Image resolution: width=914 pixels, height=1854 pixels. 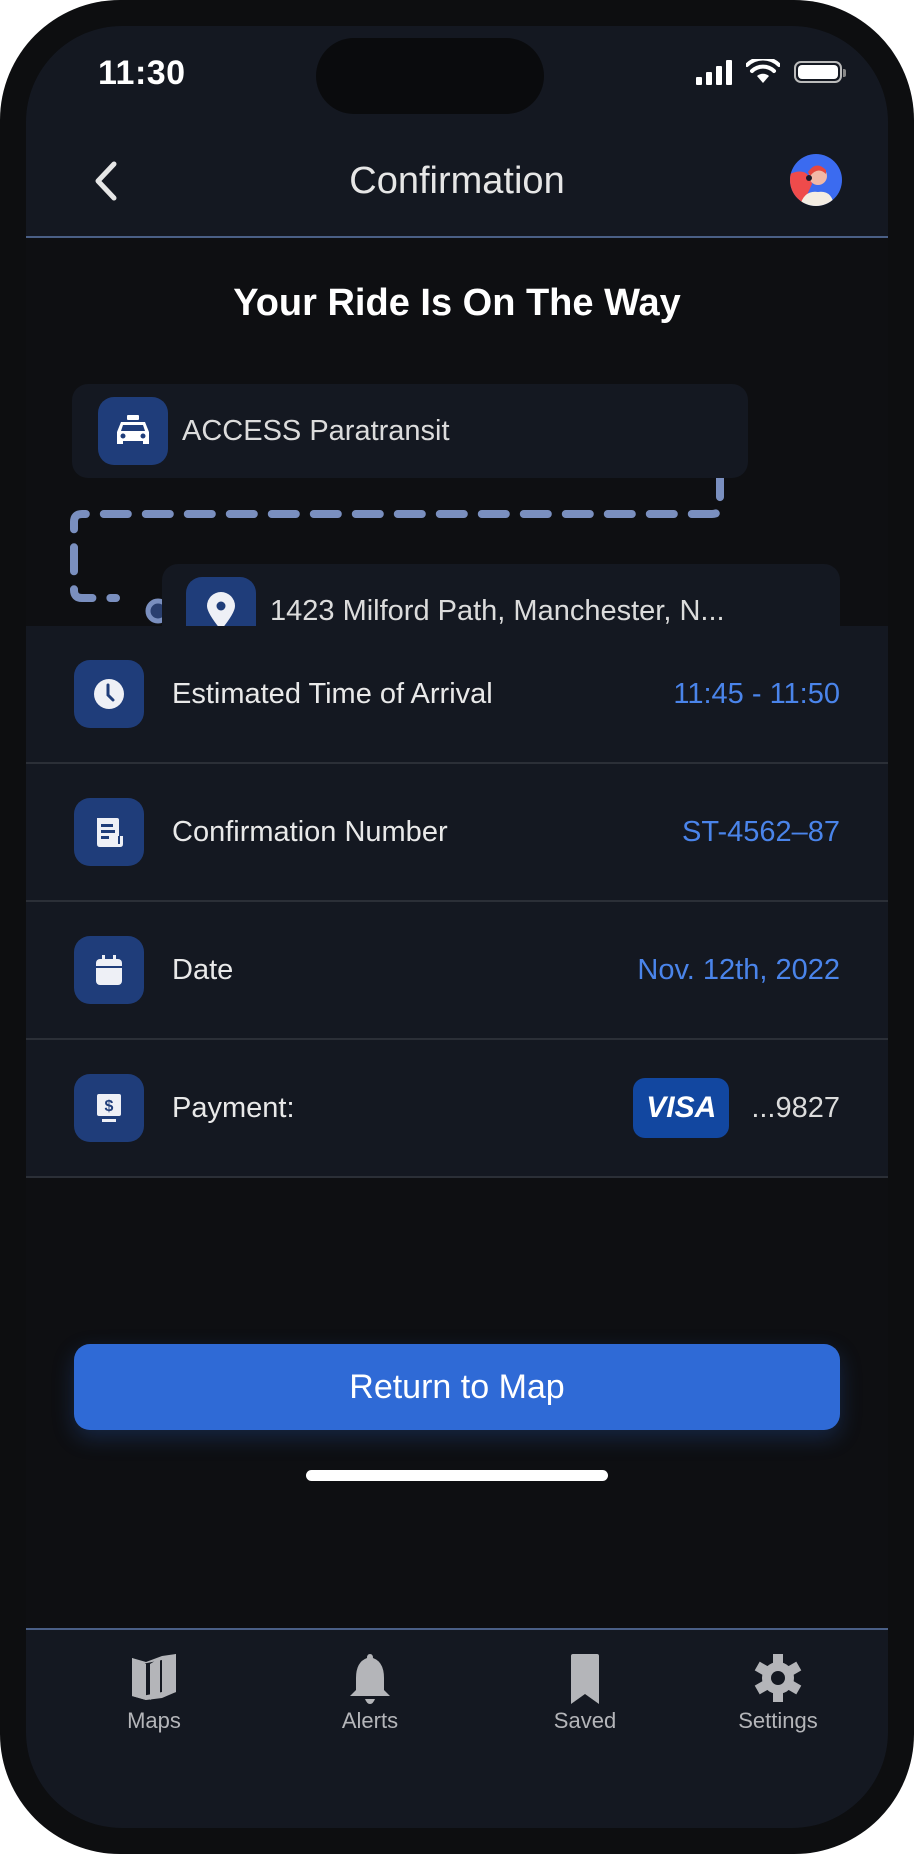 I want to click on visa-card-icon: VISA, so click(x=681, y=1108).